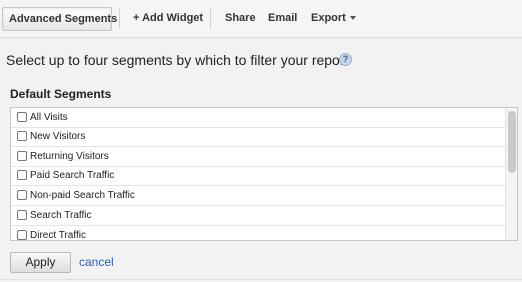  What do you see at coordinates (72, 175) in the screenshot?
I see `segment-label: Paid Search Traffic` at bounding box center [72, 175].